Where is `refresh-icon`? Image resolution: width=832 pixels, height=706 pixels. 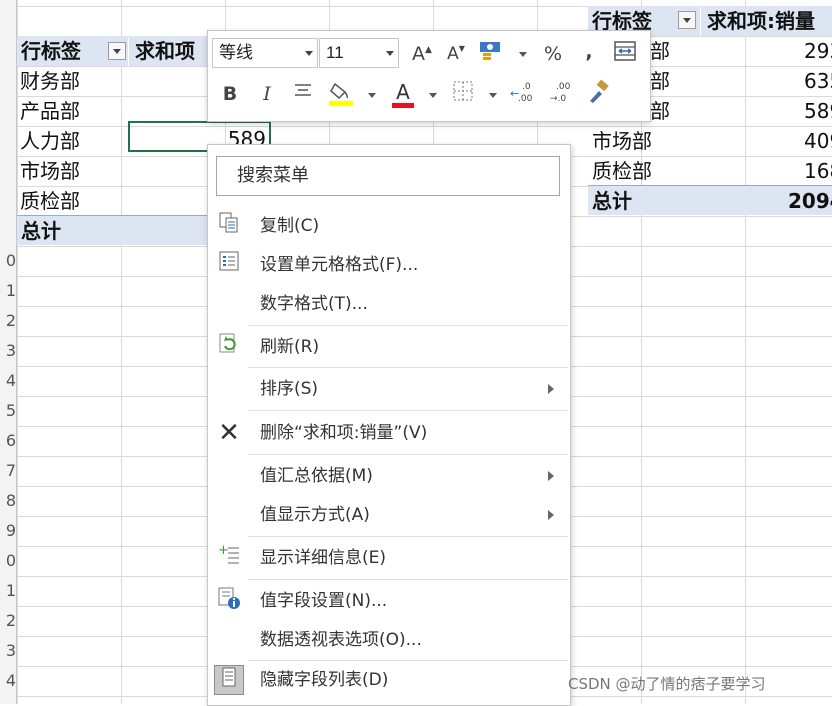
refresh-icon is located at coordinates (229, 347).